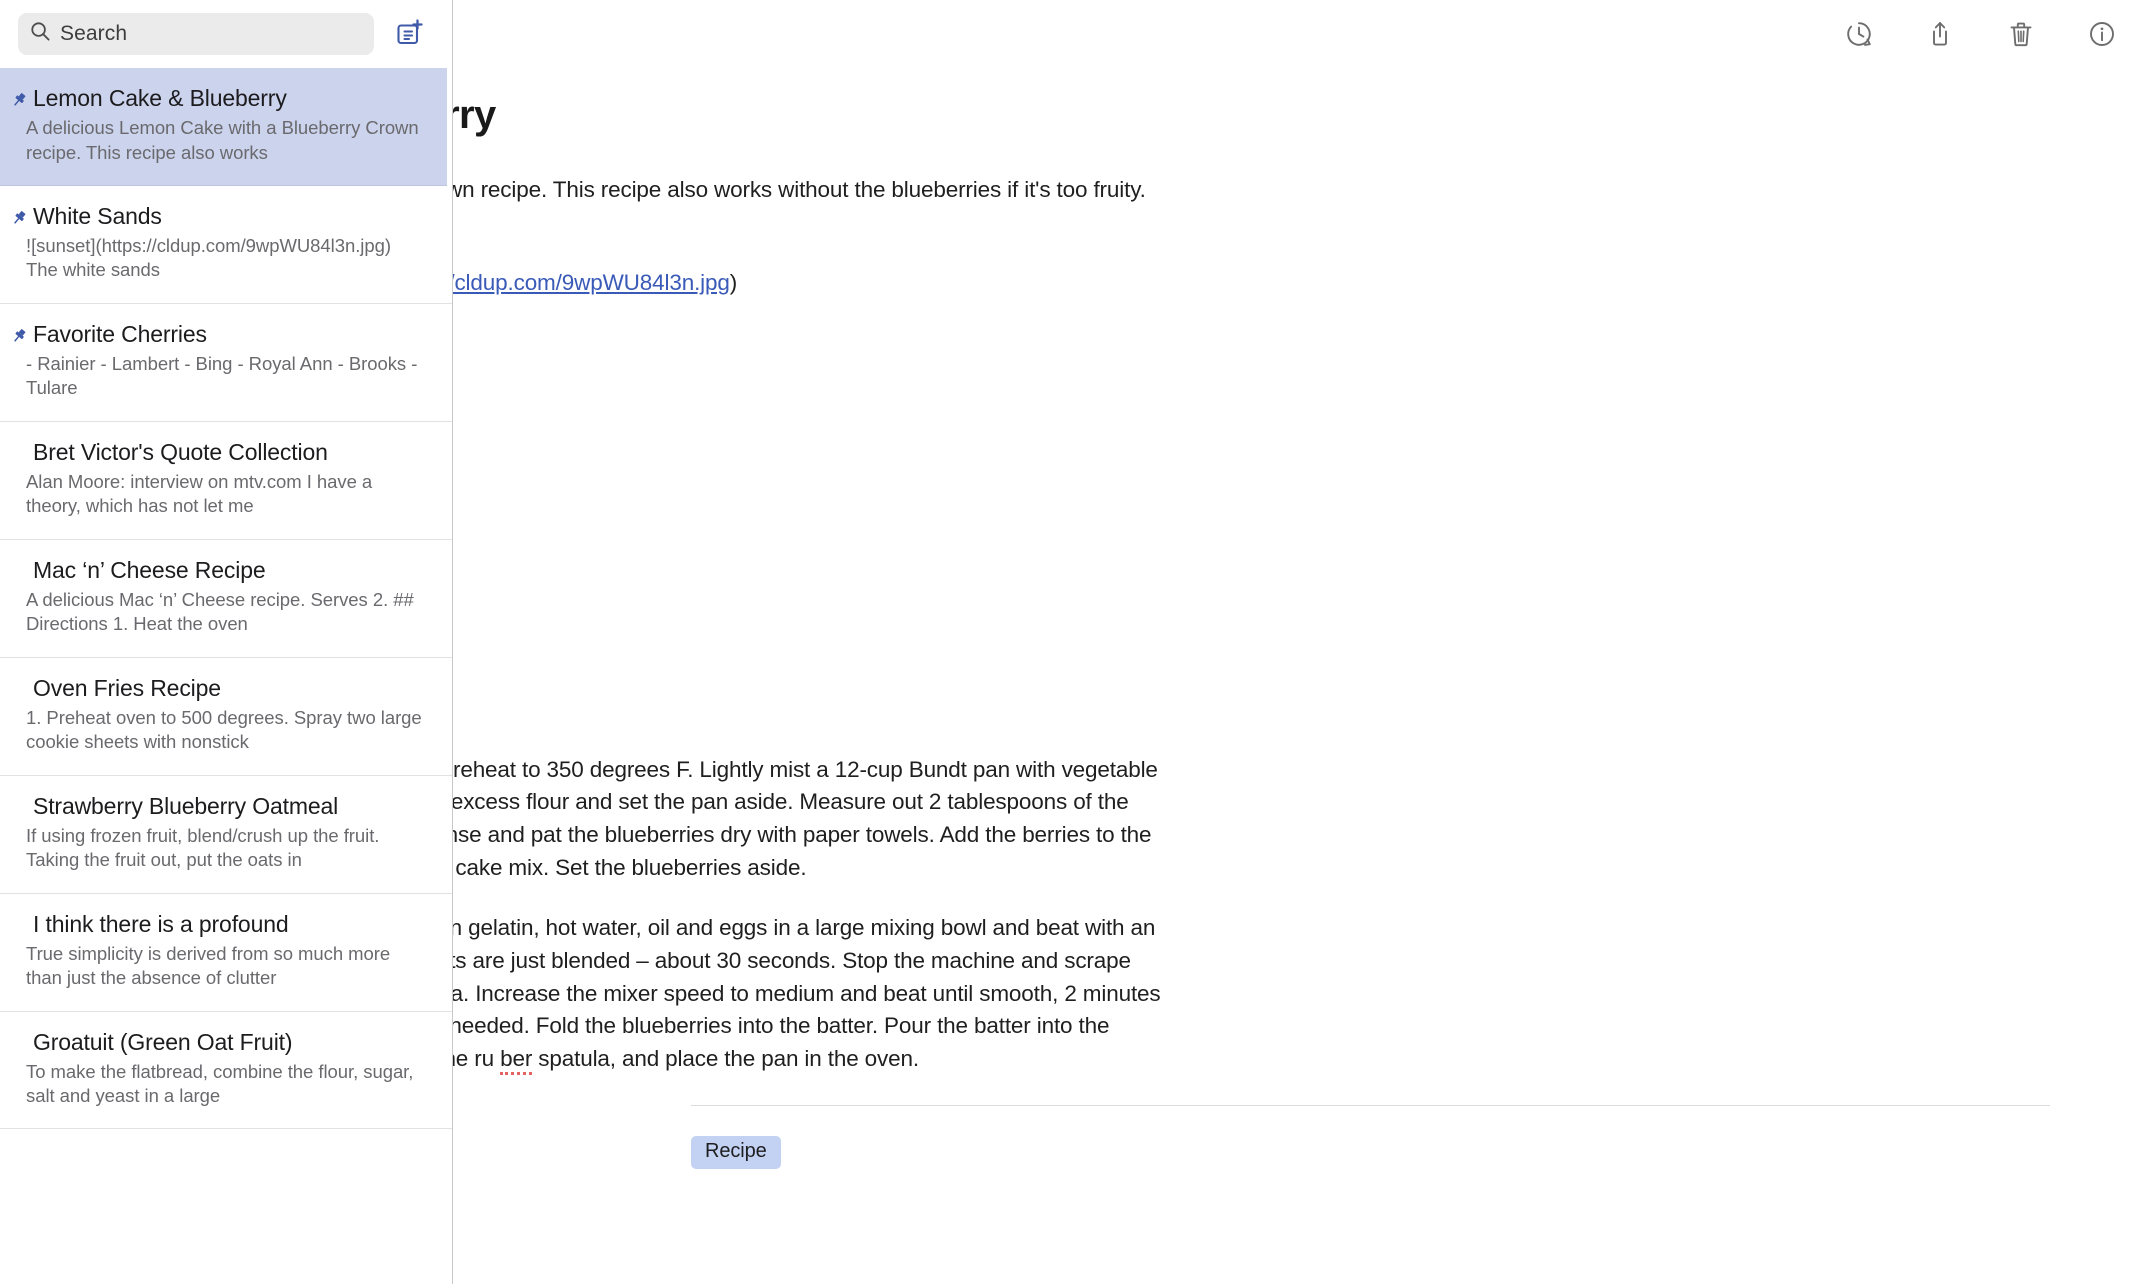 The image size is (2150, 1284). What do you see at coordinates (1940, 34) in the screenshot?
I see `share-icon` at bounding box center [1940, 34].